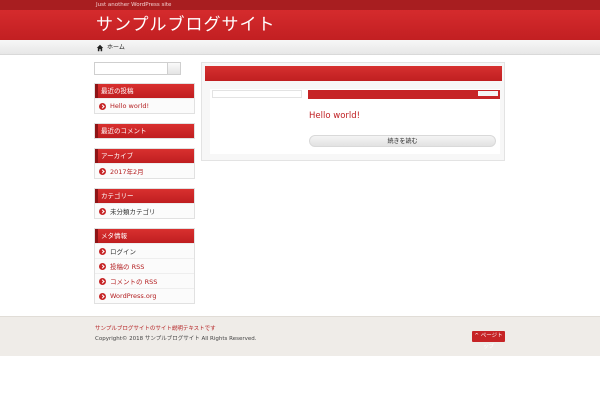 The height and width of the screenshot is (400, 600). Describe the element at coordinates (144, 250) in the screenshot. I see `list-item: ログイン` at that location.